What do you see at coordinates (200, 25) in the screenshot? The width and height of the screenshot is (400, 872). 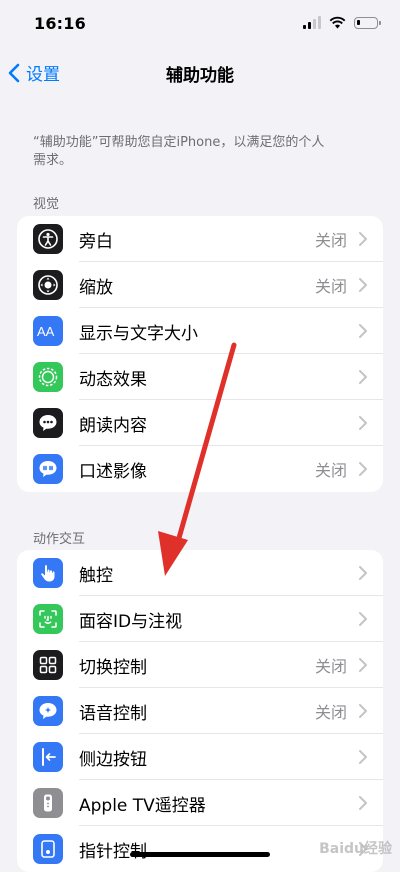 I see `status-bar: 16:16` at bounding box center [200, 25].